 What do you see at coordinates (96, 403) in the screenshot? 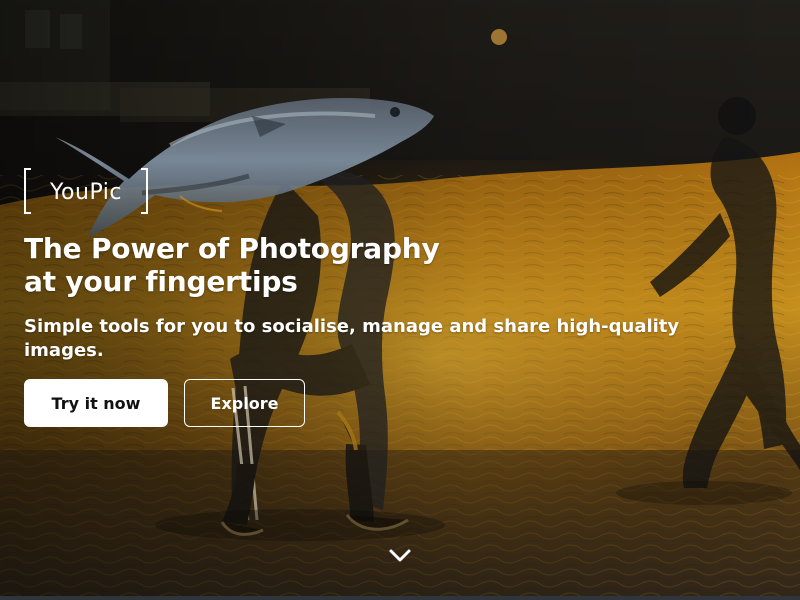
I see `try-it-now-button: Try it now` at bounding box center [96, 403].